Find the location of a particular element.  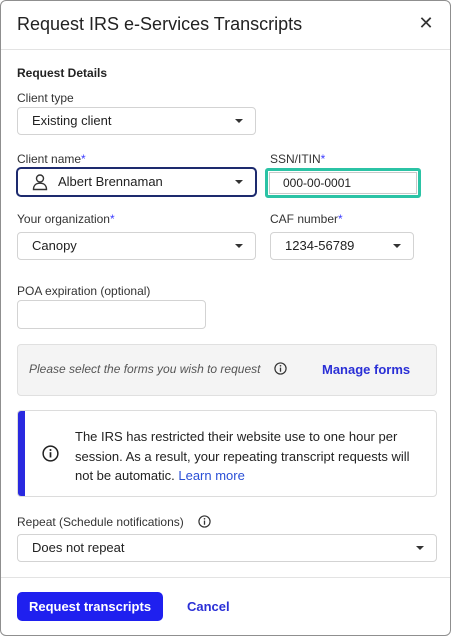

organization-select: Canopy is located at coordinates (136, 246).